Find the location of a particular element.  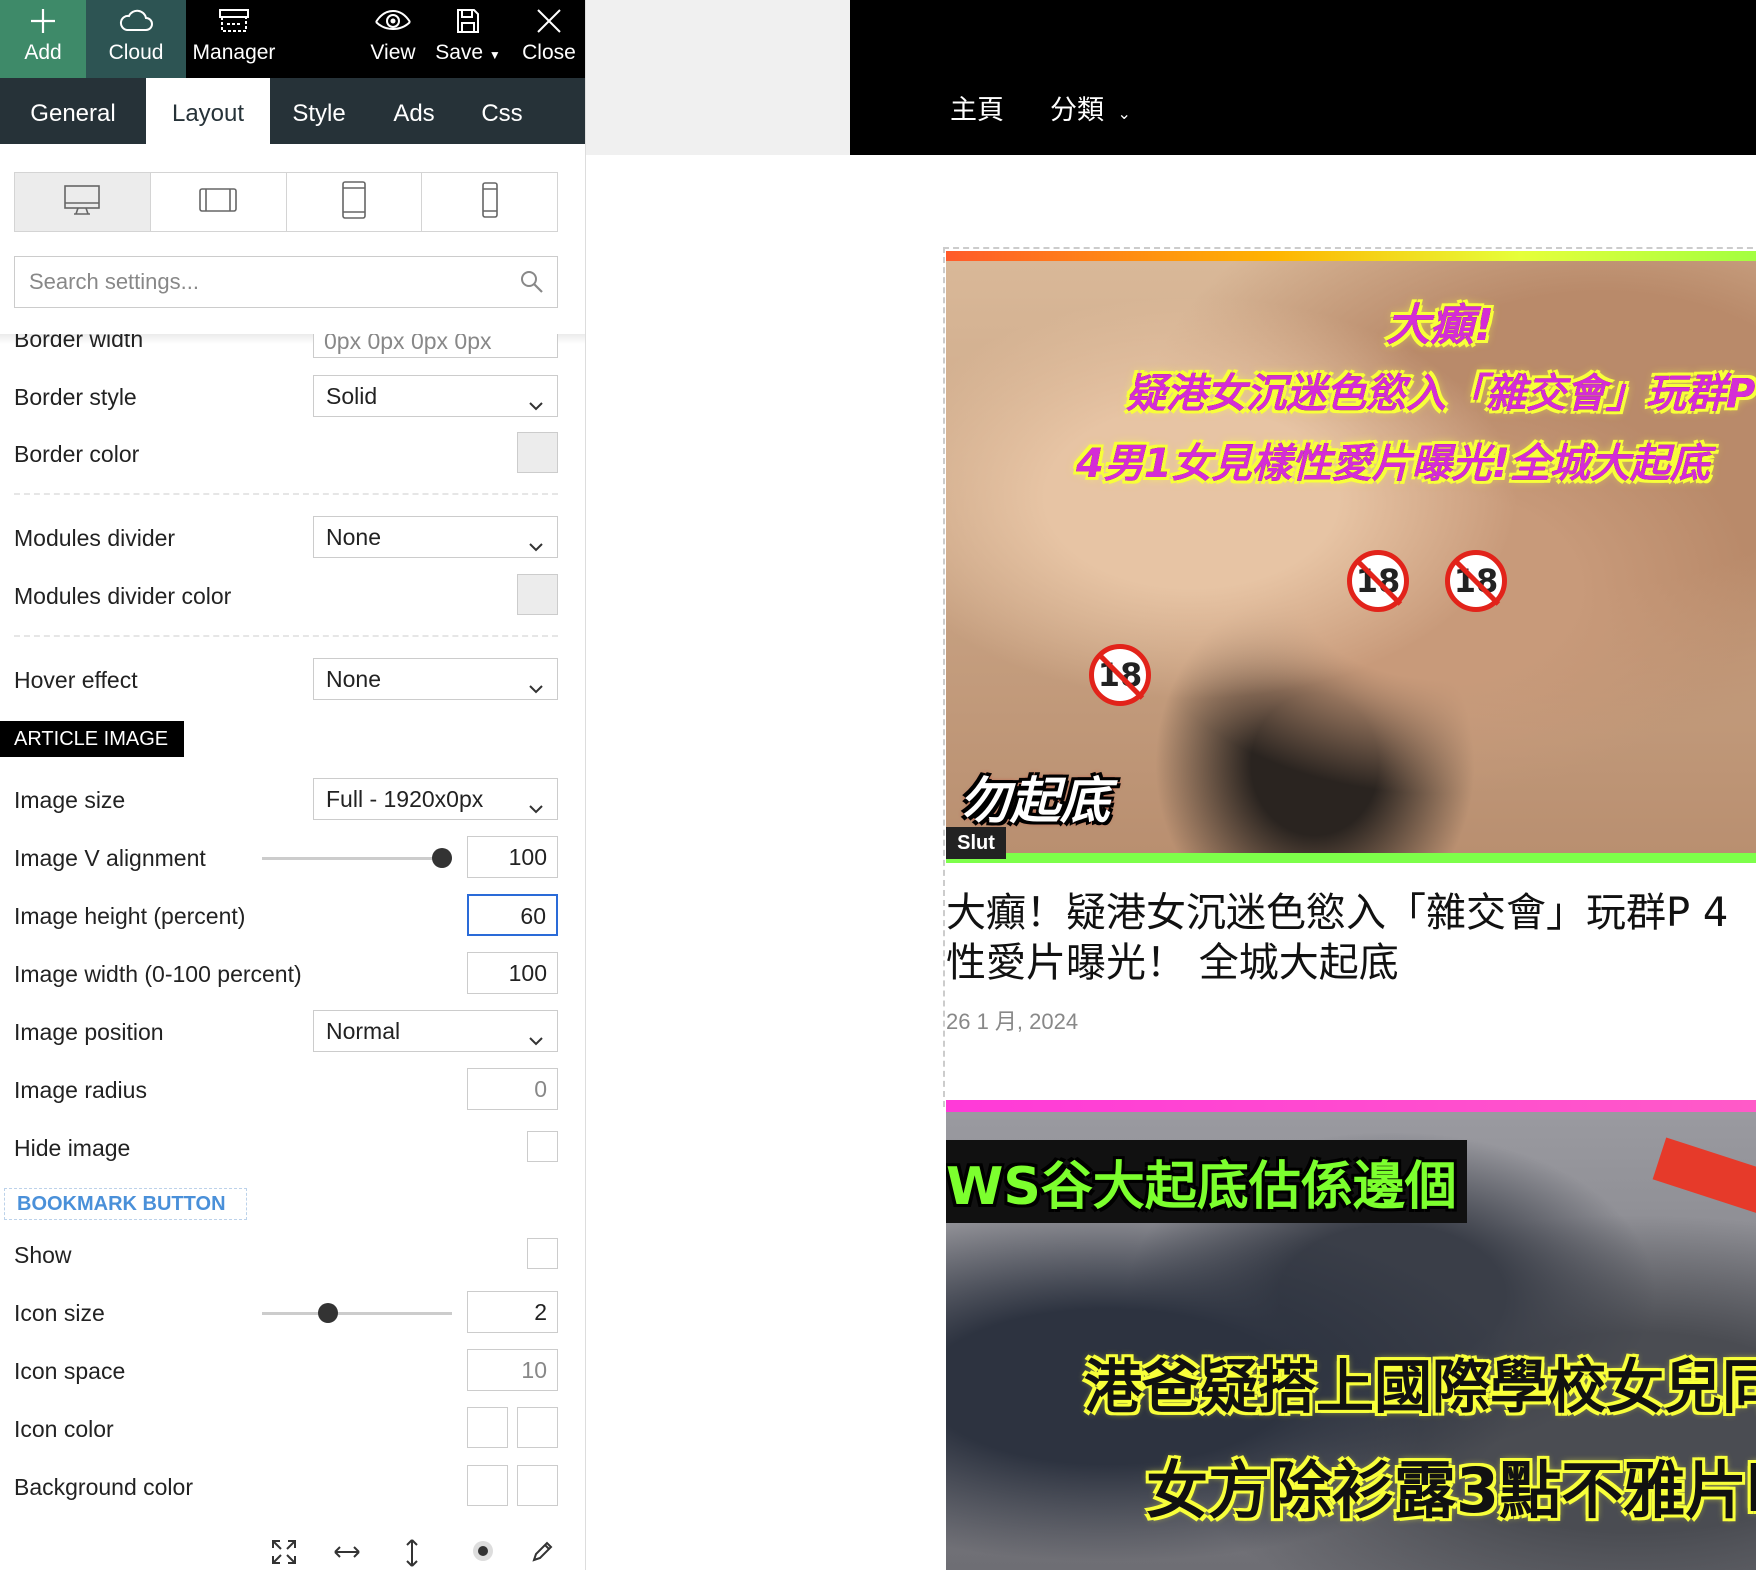

site-navigation: 主頁 分類 ⌄ is located at coordinates (1303, 77).